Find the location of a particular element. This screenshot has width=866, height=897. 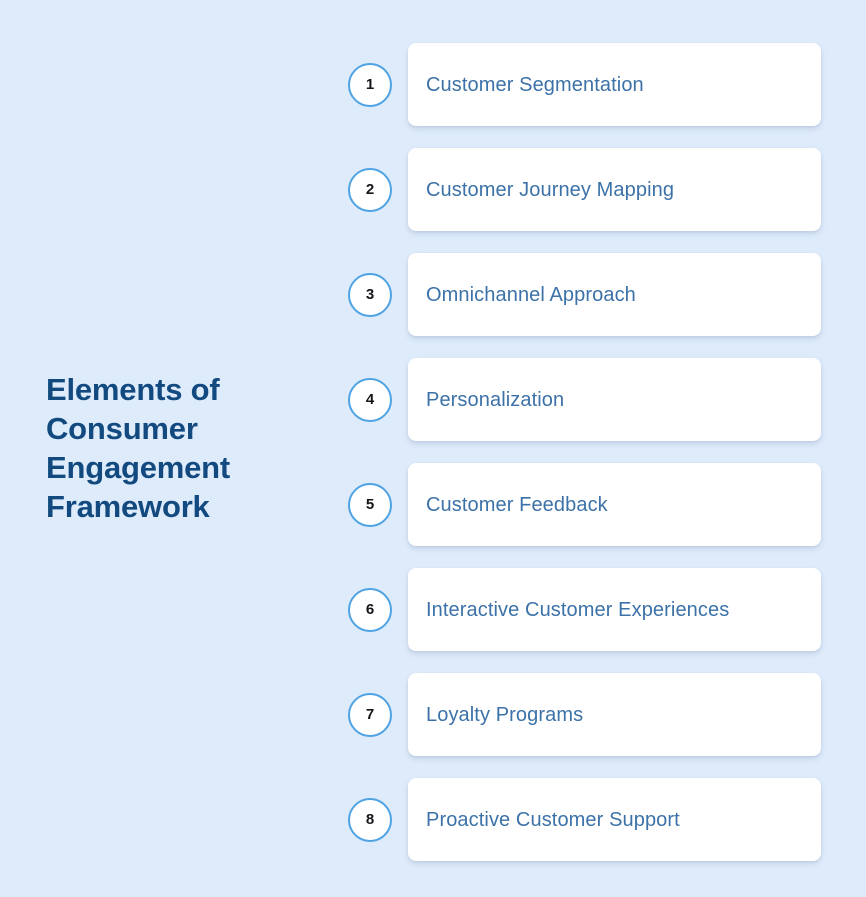

step-number-label: 5 is located at coordinates (370, 504).